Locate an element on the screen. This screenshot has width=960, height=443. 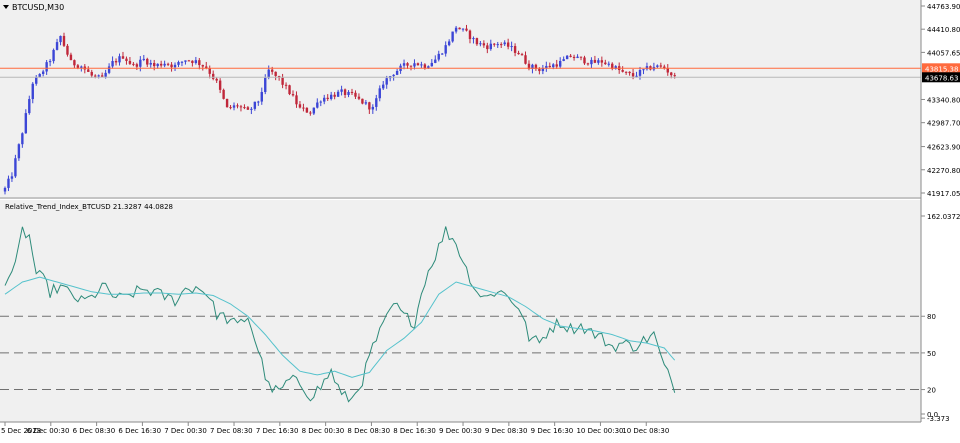
indicator-tick-label: 20 is located at coordinates (931, 391).